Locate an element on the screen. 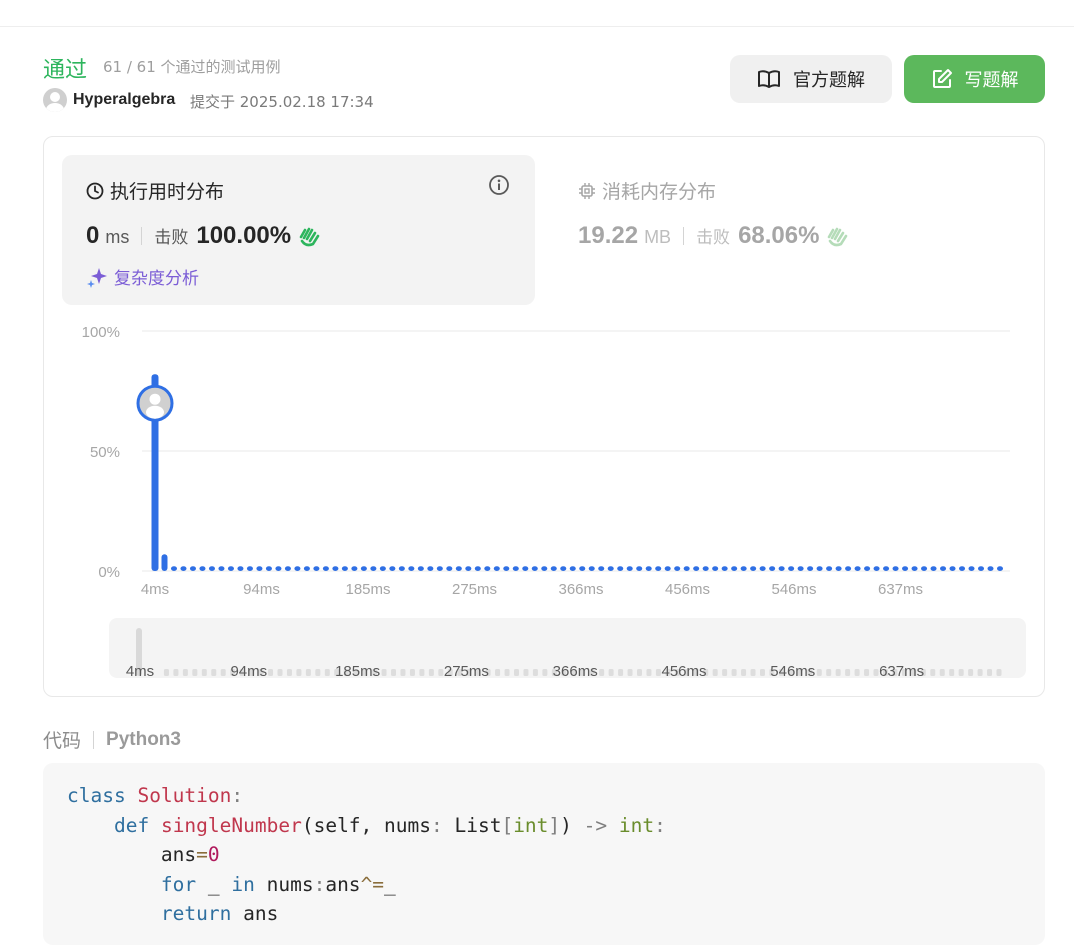  memory-tab: 消耗内存分布 is located at coordinates (647, 190).